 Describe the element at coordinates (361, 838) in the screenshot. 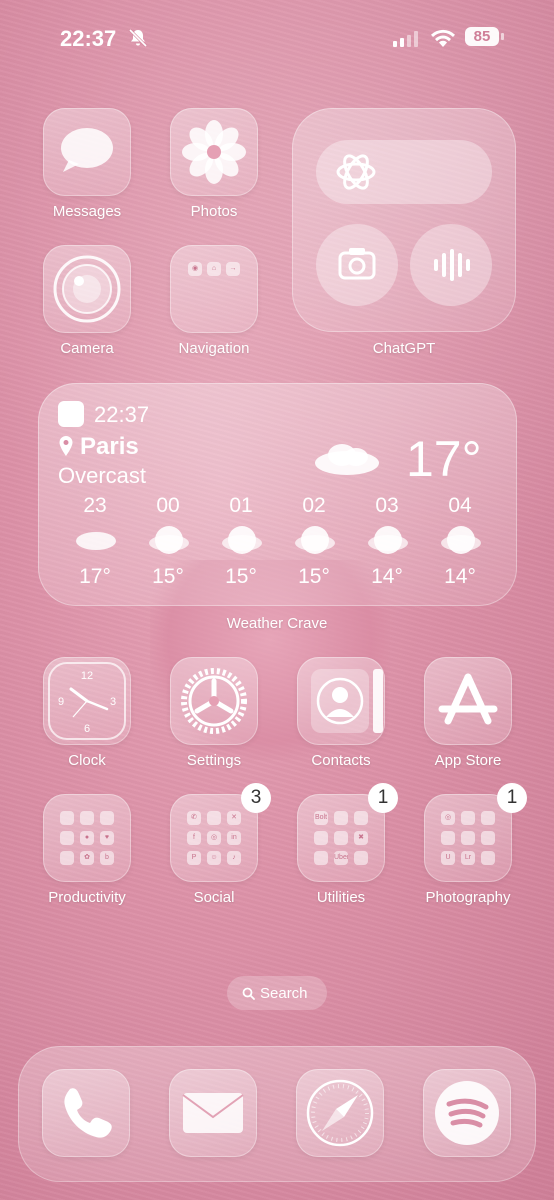

I see `cross-mini-icon: ✖` at that location.